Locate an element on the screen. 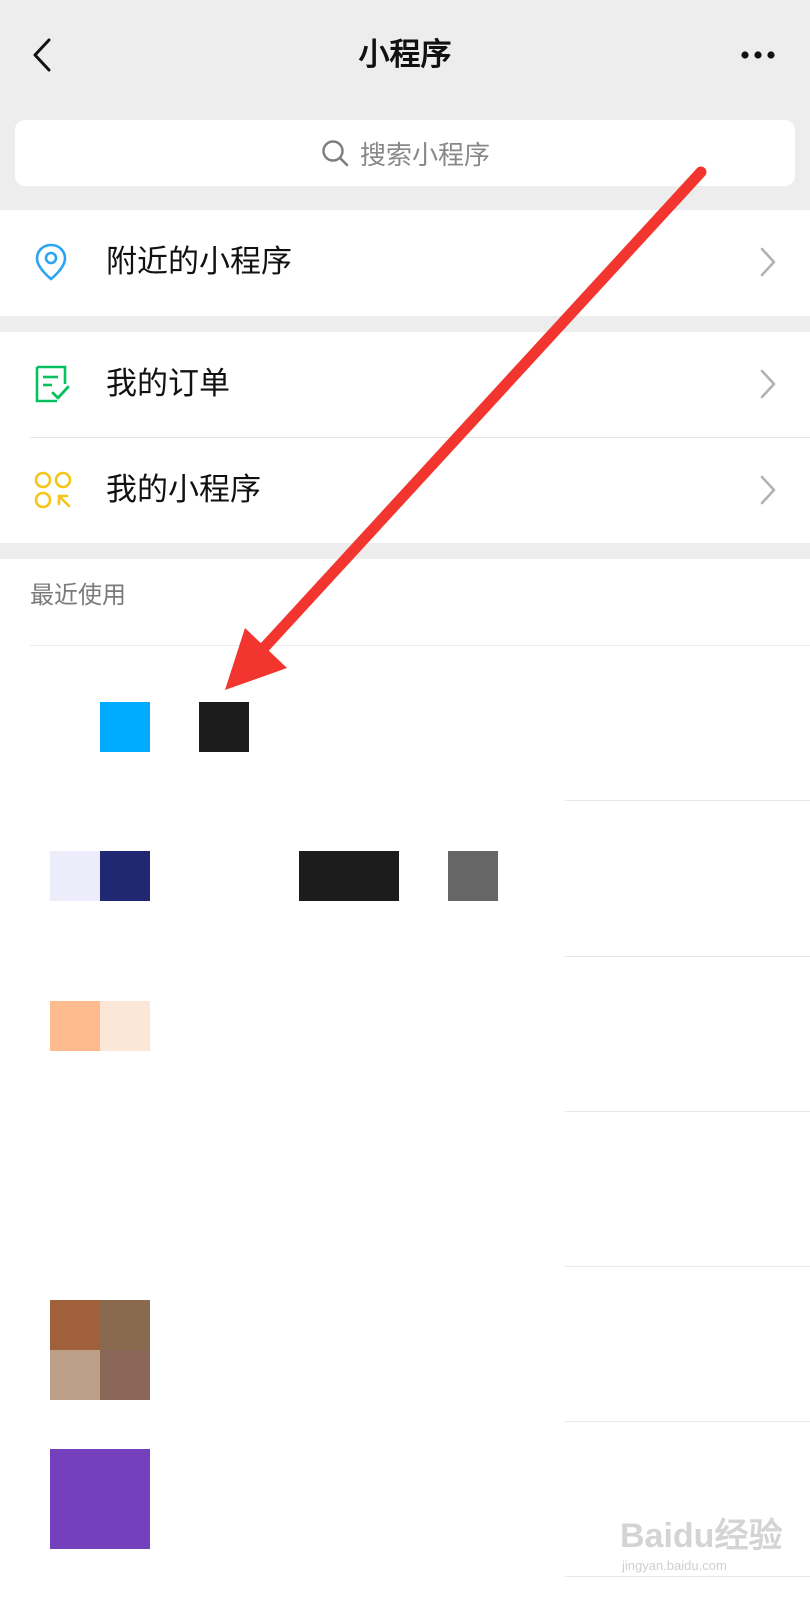  nearby-mini-programs-item: 附近的小程序 is located at coordinates (405, 262).